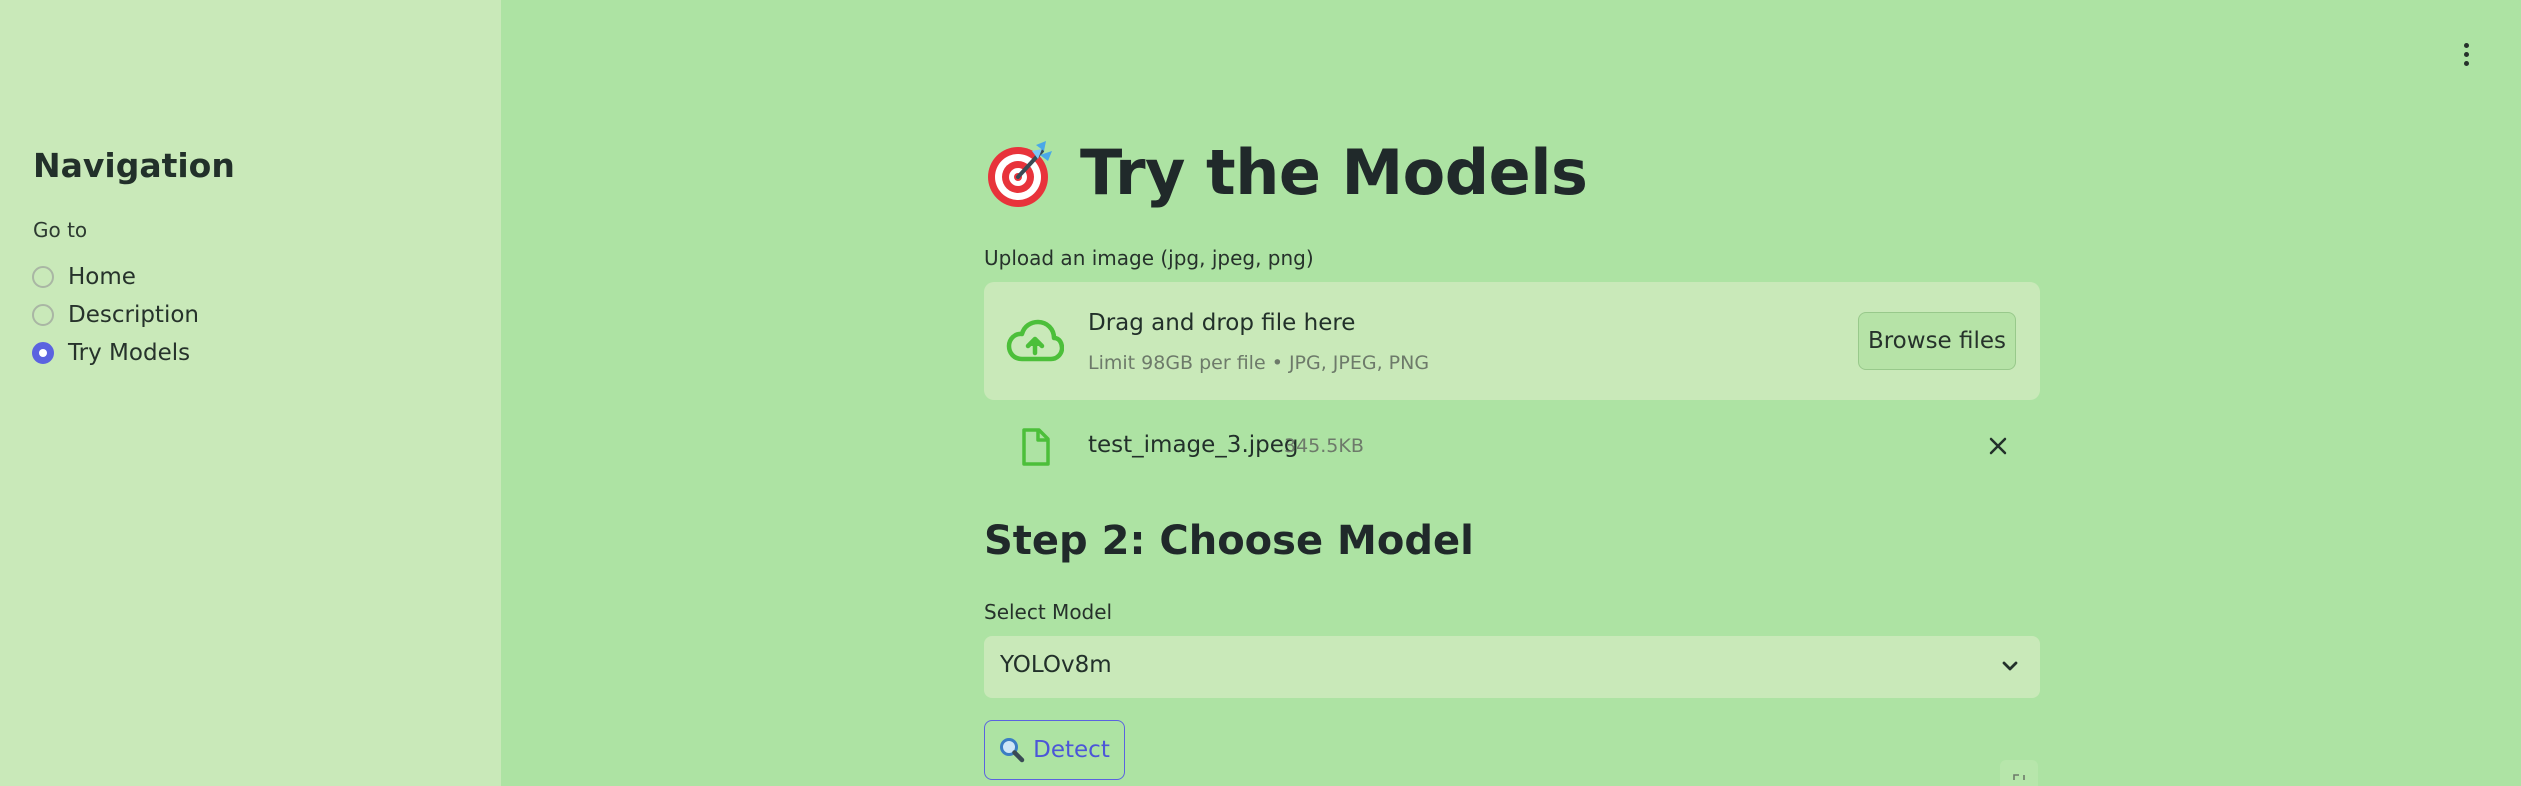  I want to click on detect-label: Detect, so click(1071, 750).